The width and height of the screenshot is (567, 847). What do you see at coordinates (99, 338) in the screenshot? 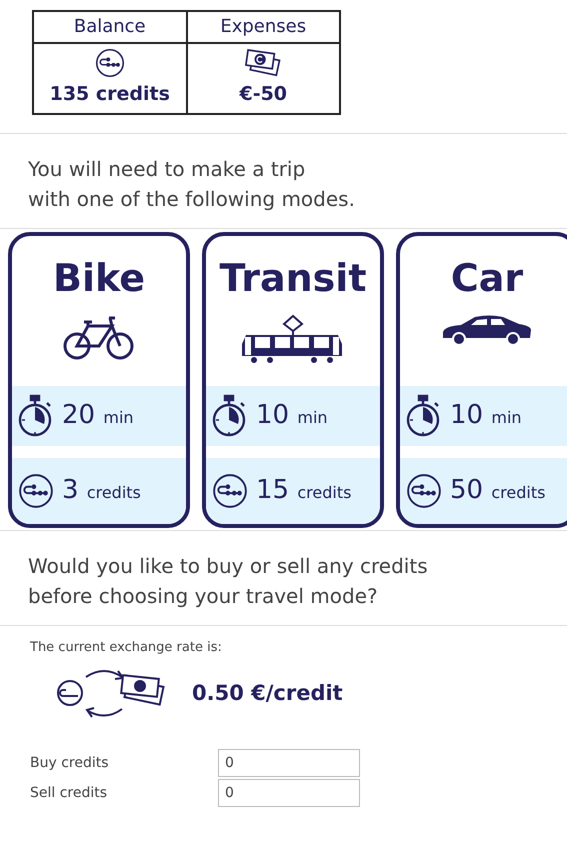
I see `bicycle-icon` at bounding box center [99, 338].